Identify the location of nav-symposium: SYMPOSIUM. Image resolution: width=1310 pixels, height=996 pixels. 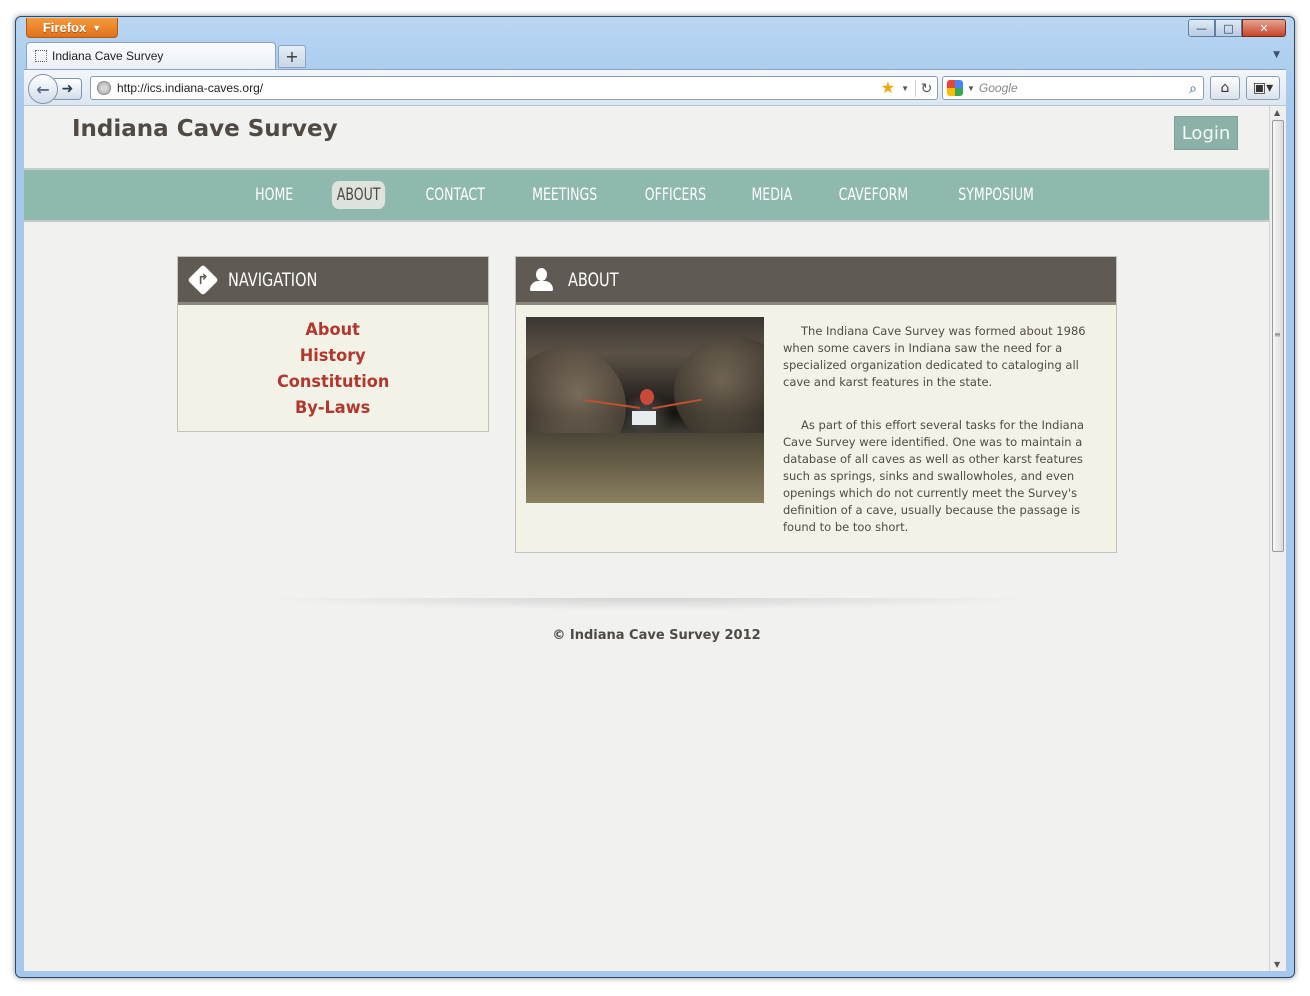
(995, 195).